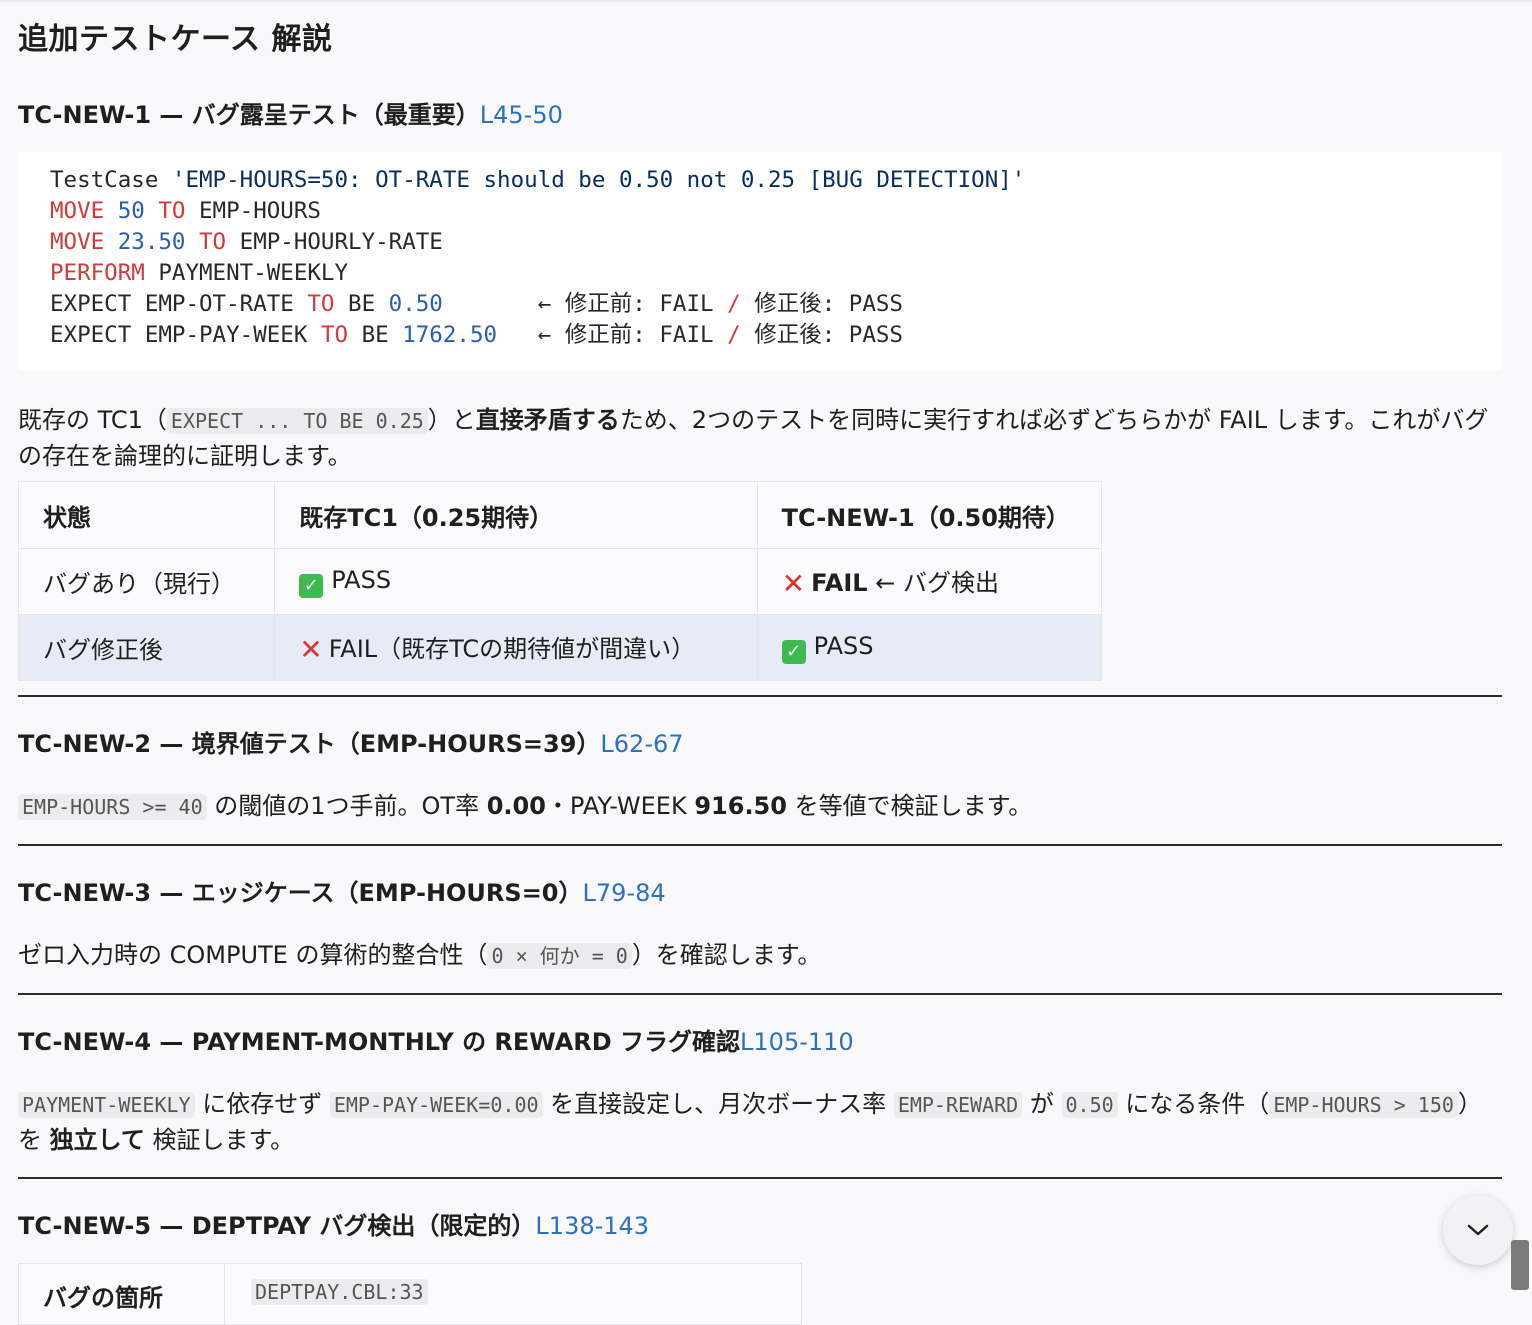 This screenshot has width=1532, height=1325. What do you see at coordinates (516, 515) in the screenshot?
I see `table-header: 既存TC1（0.25期待）` at bounding box center [516, 515].